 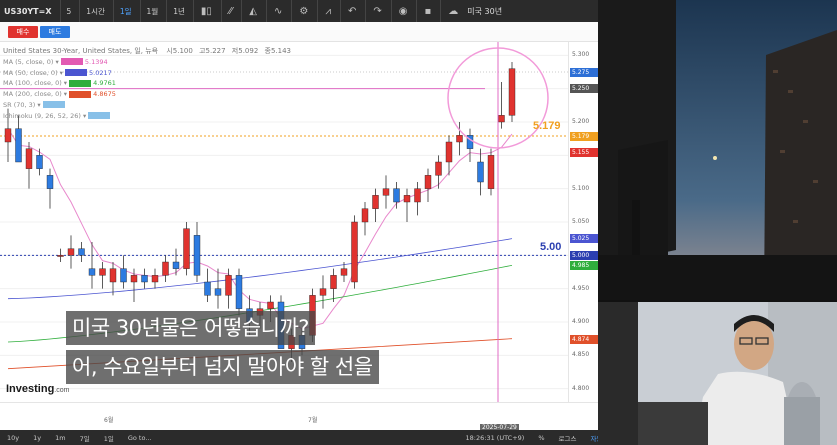 What do you see at coordinates (252, 11) in the screenshot?
I see `area-chart-icon: ◭` at bounding box center [252, 11].